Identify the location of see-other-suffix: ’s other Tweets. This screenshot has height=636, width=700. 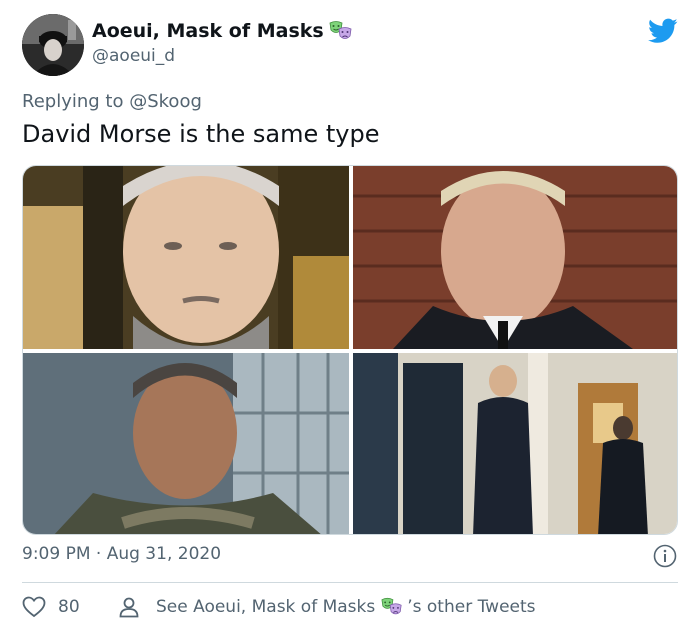
(471, 607).